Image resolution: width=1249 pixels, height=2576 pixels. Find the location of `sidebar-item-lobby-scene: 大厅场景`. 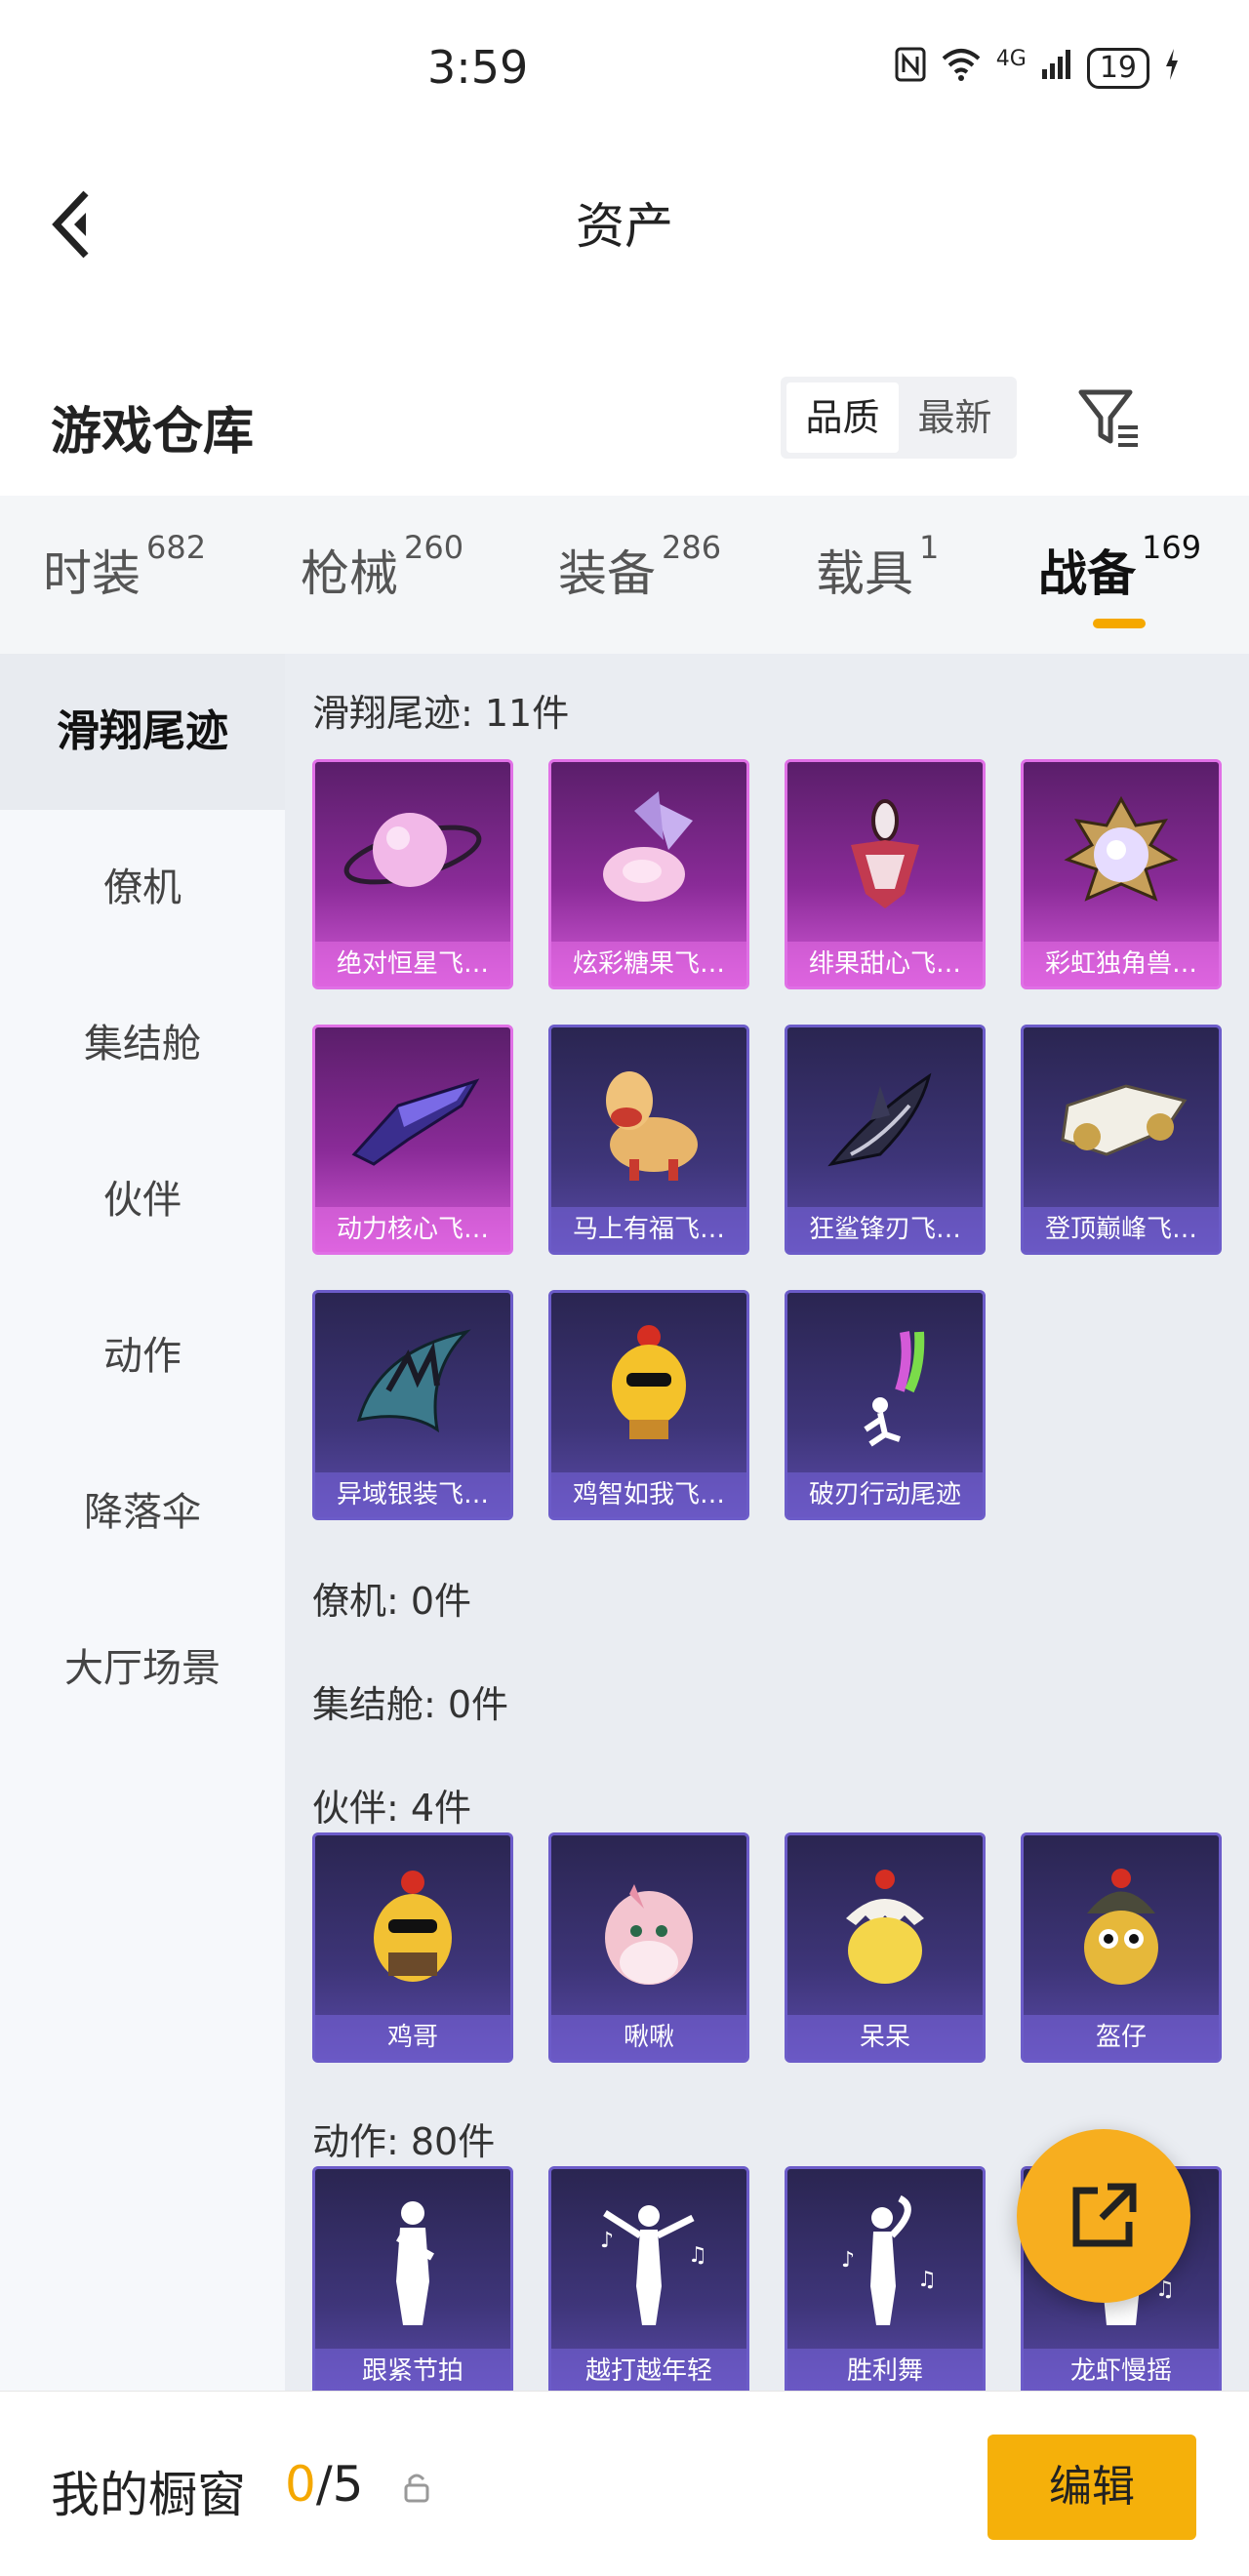

sidebar-item-lobby-scene: 大厅场景 is located at coordinates (142, 1668).